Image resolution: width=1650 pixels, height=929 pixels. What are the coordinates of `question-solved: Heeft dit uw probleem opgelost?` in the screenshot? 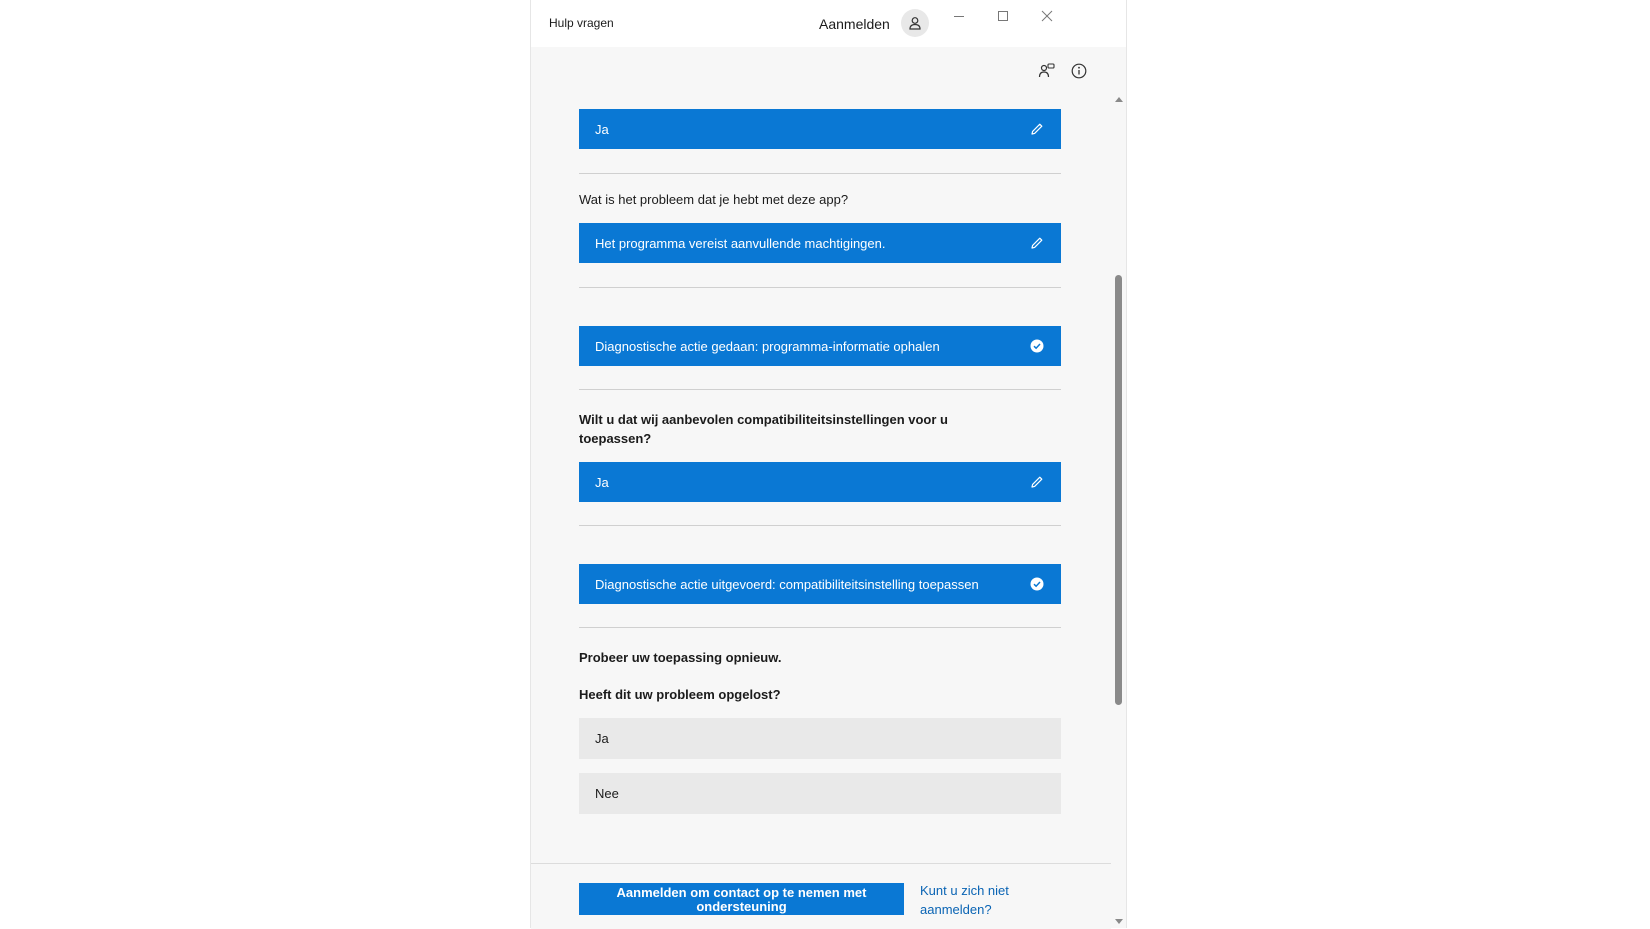 It's located at (680, 694).